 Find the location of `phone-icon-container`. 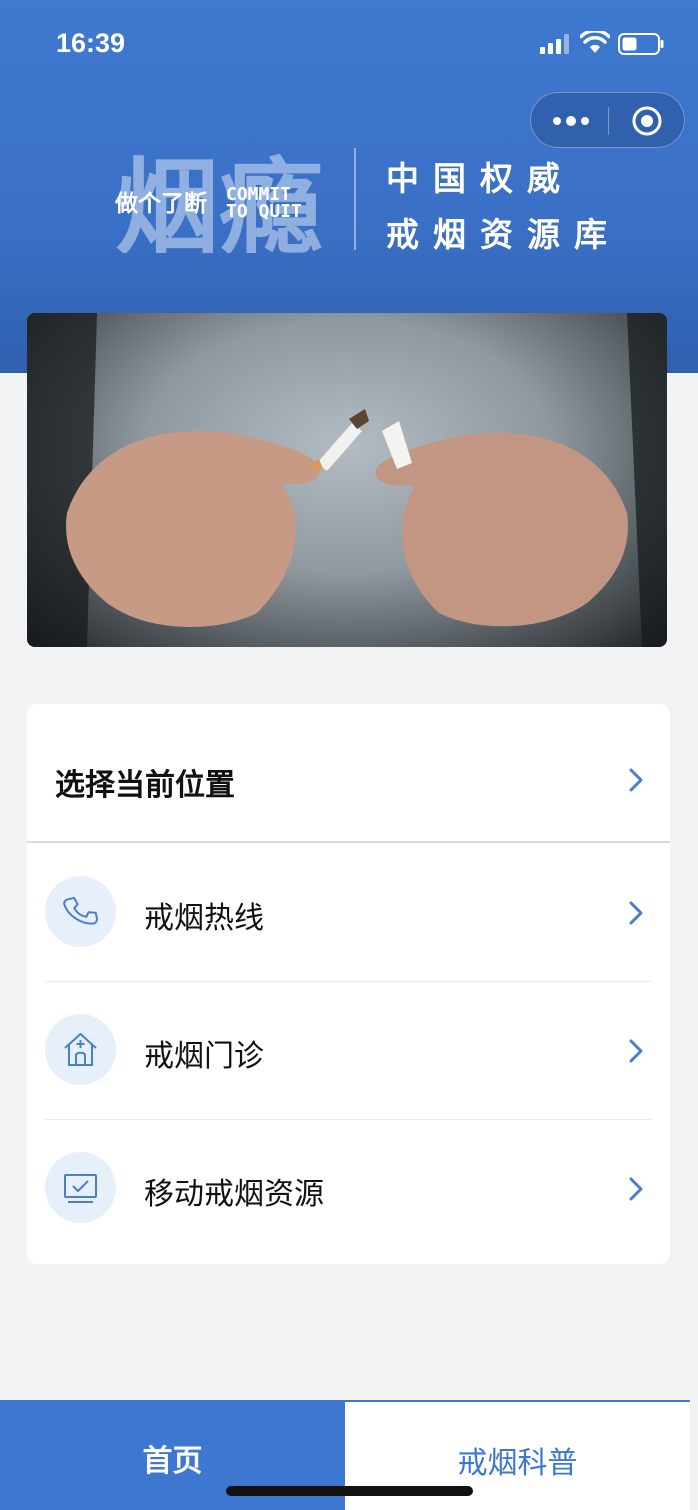

phone-icon-container is located at coordinates (80, 911).